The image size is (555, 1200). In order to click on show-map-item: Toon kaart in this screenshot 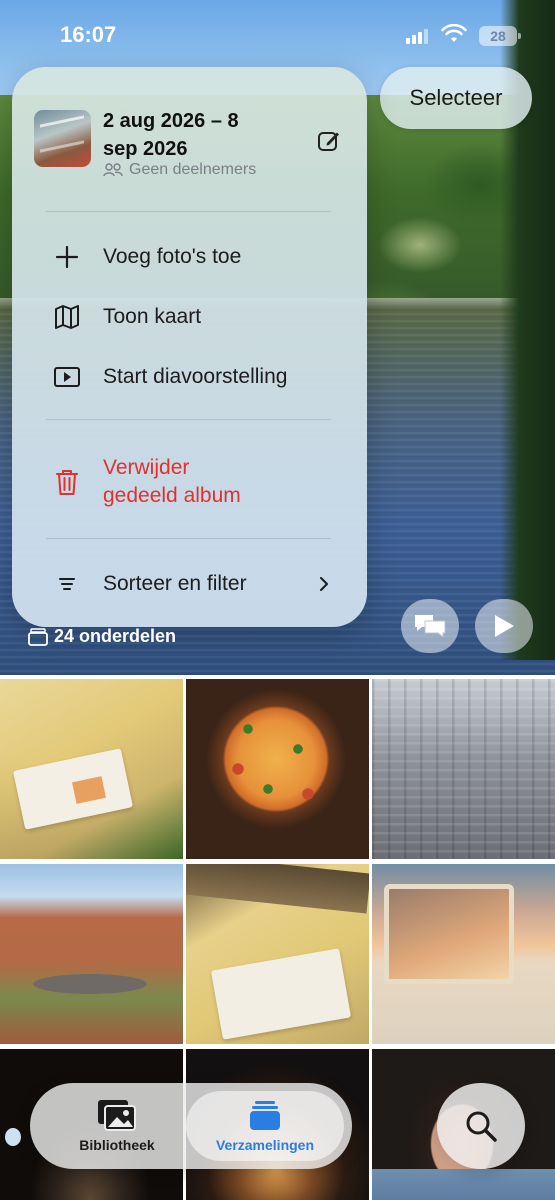, I will do `click(189, 317)`.